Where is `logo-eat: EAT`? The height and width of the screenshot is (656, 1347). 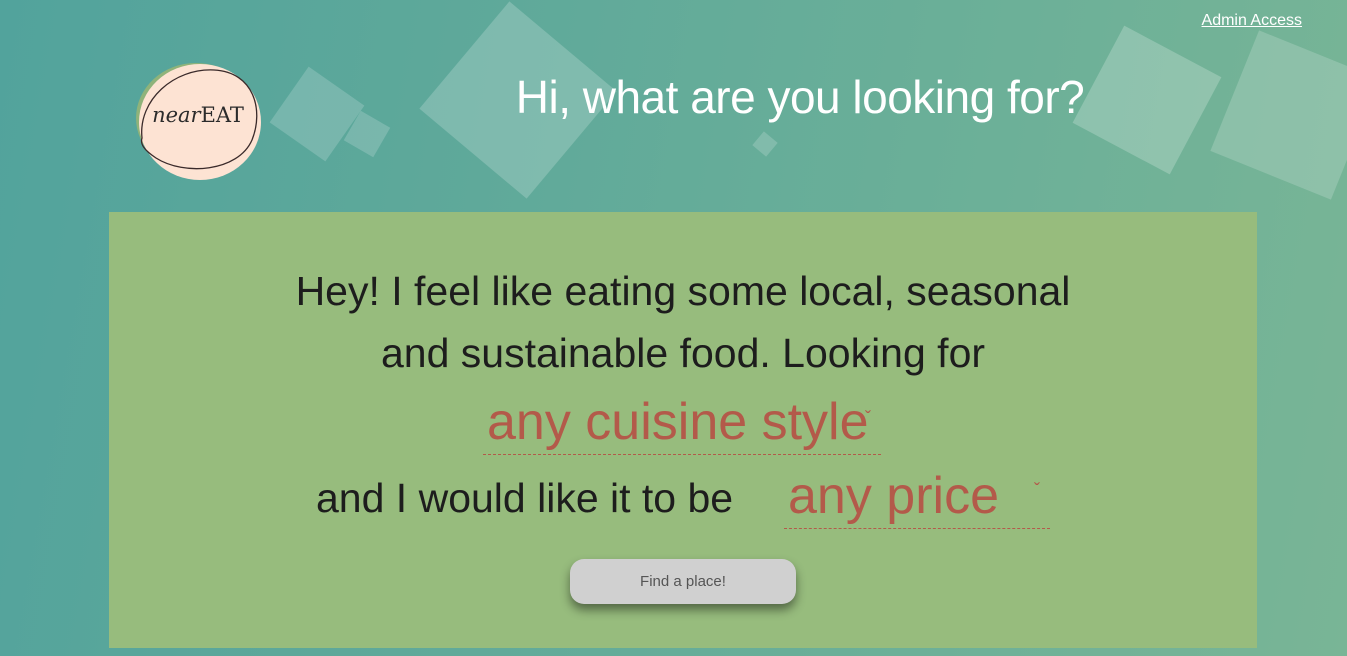
logo-eat: EAT is located at coordinates (222, 115).